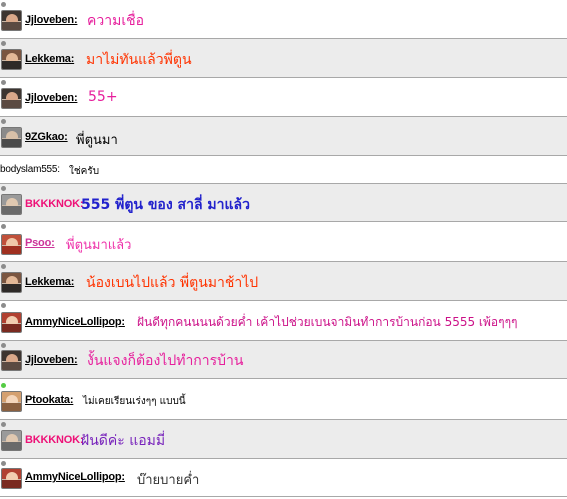 The image size is (567, 499). Describe the element at coordinates (49, 400) in the screenshot. I see `username-link: Ptookata:` at that location.